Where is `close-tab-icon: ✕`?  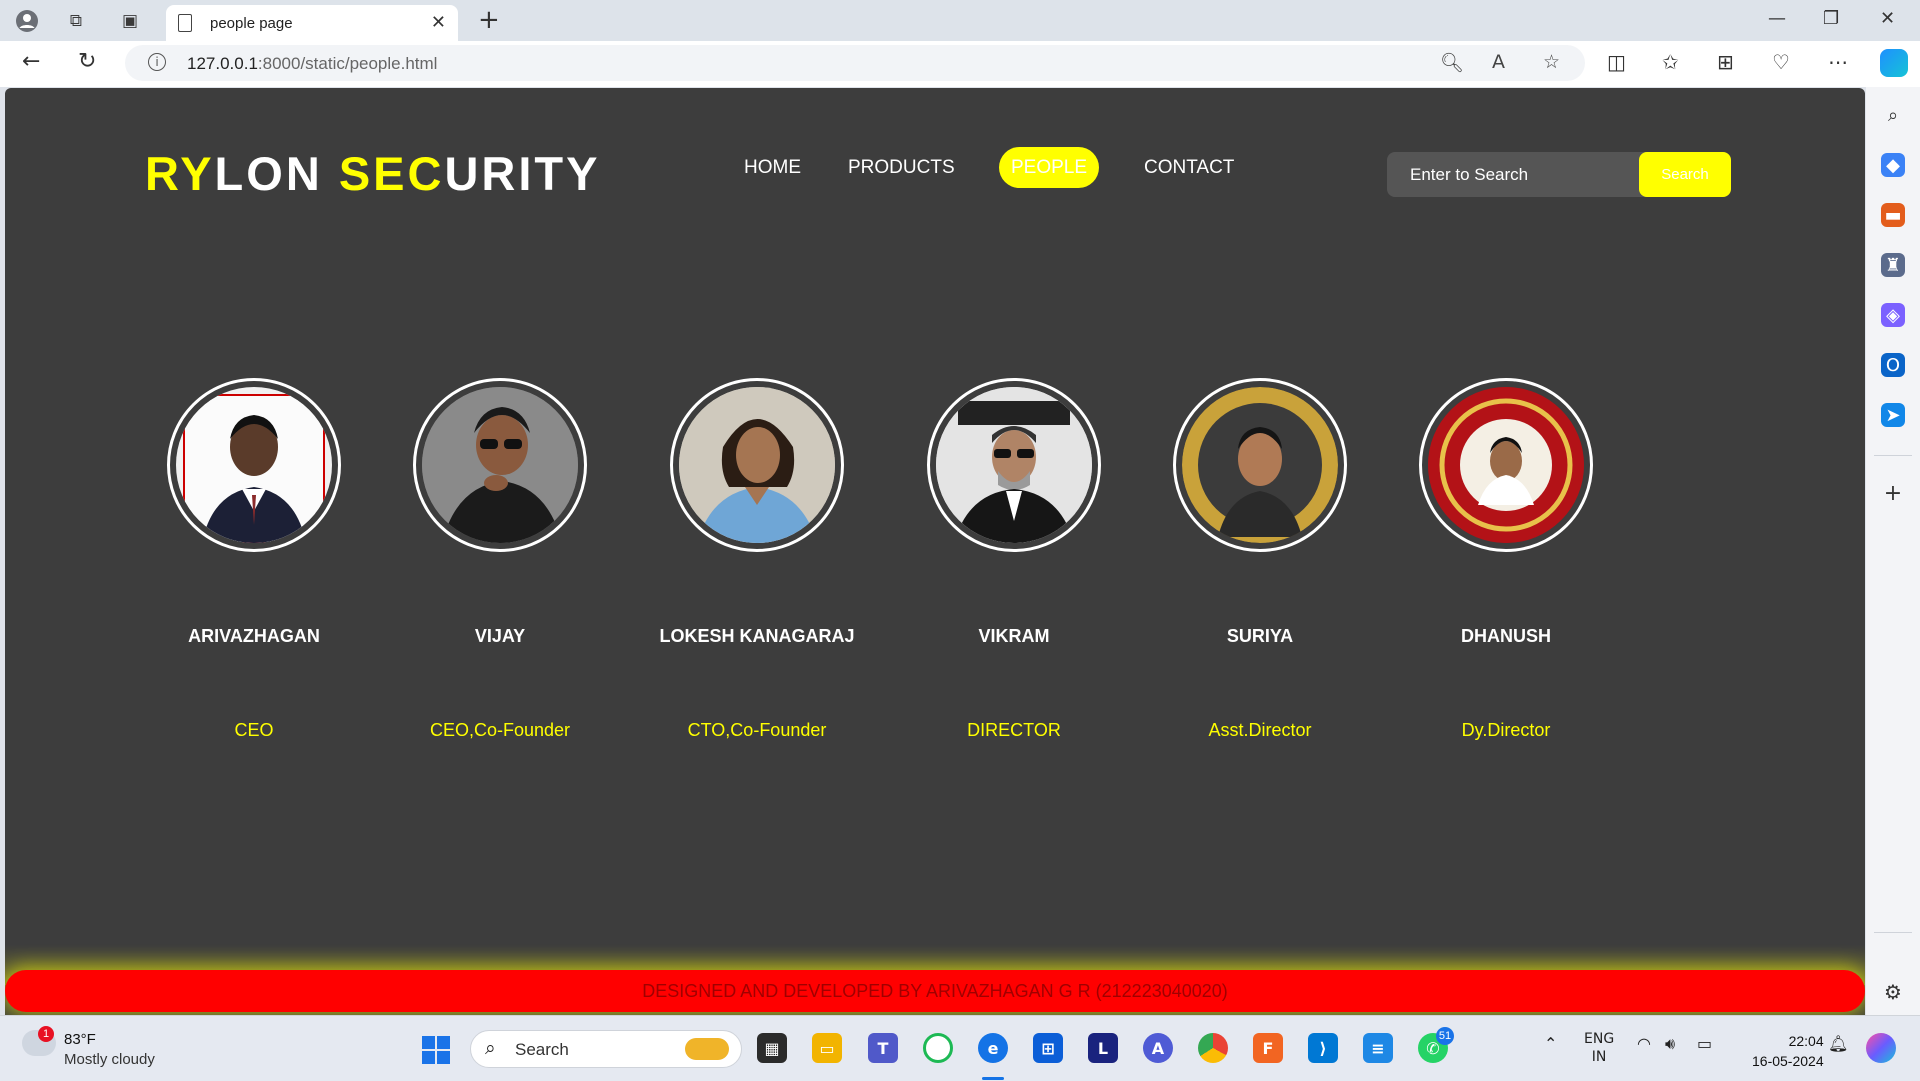 close-tab-icon: ✕ is located at coordinates (438, 22).